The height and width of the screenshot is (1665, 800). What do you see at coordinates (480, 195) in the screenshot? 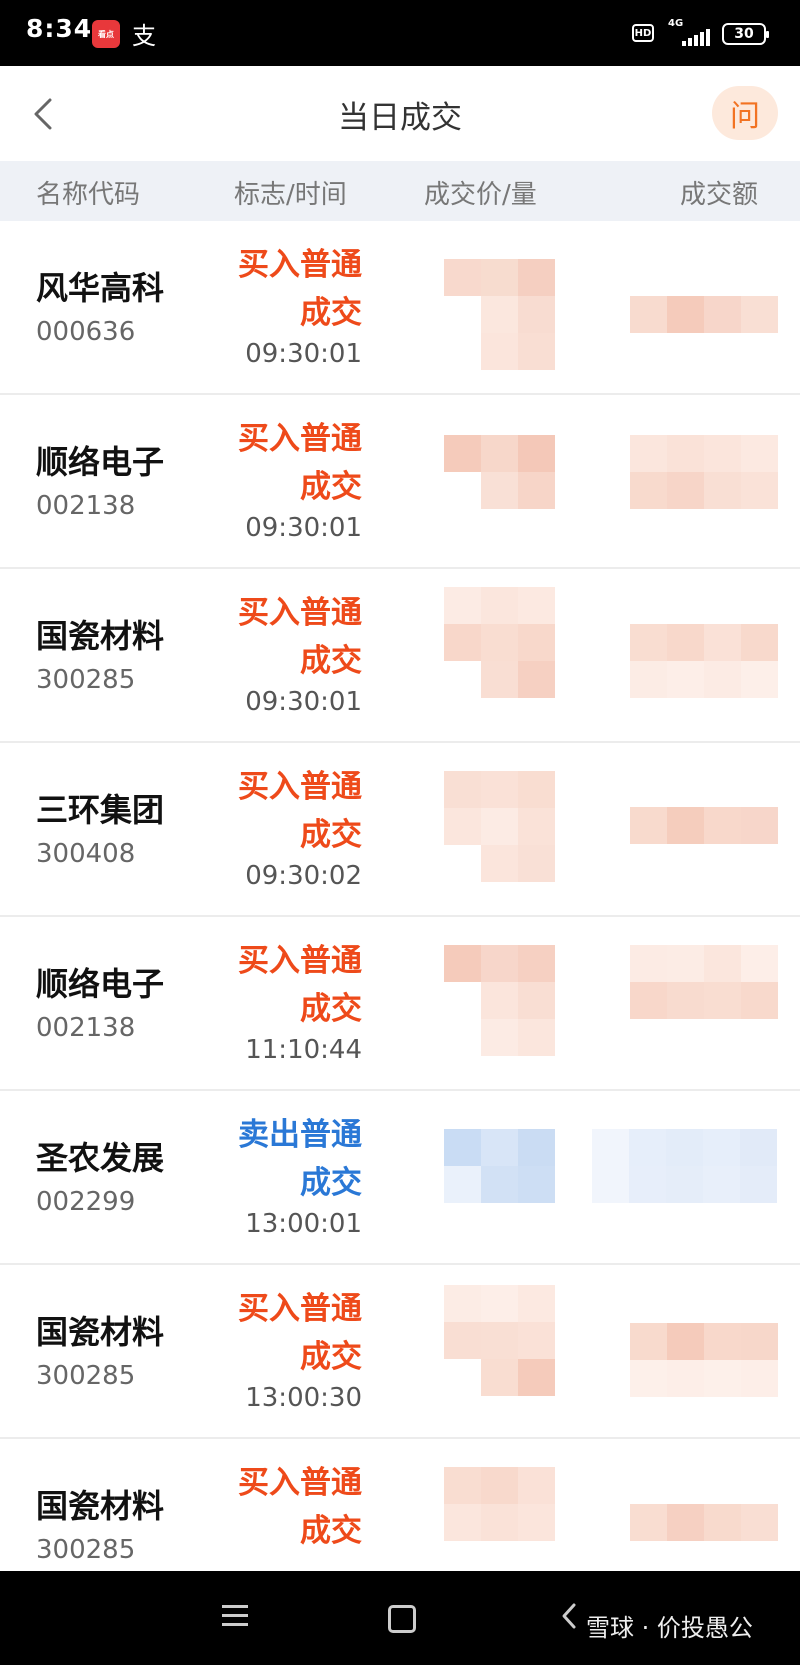
I see `column-price-qty: 成交价/量` at bounding box center [480, 195].